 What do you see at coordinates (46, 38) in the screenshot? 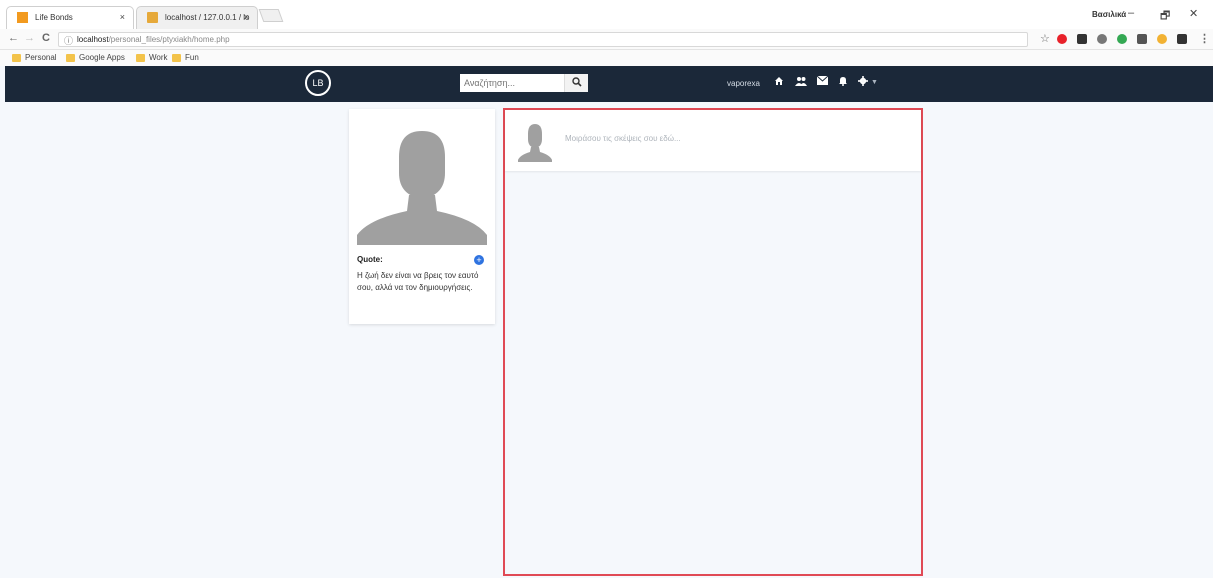
I see `reload-icon: C` at bounding box center [46, 38].